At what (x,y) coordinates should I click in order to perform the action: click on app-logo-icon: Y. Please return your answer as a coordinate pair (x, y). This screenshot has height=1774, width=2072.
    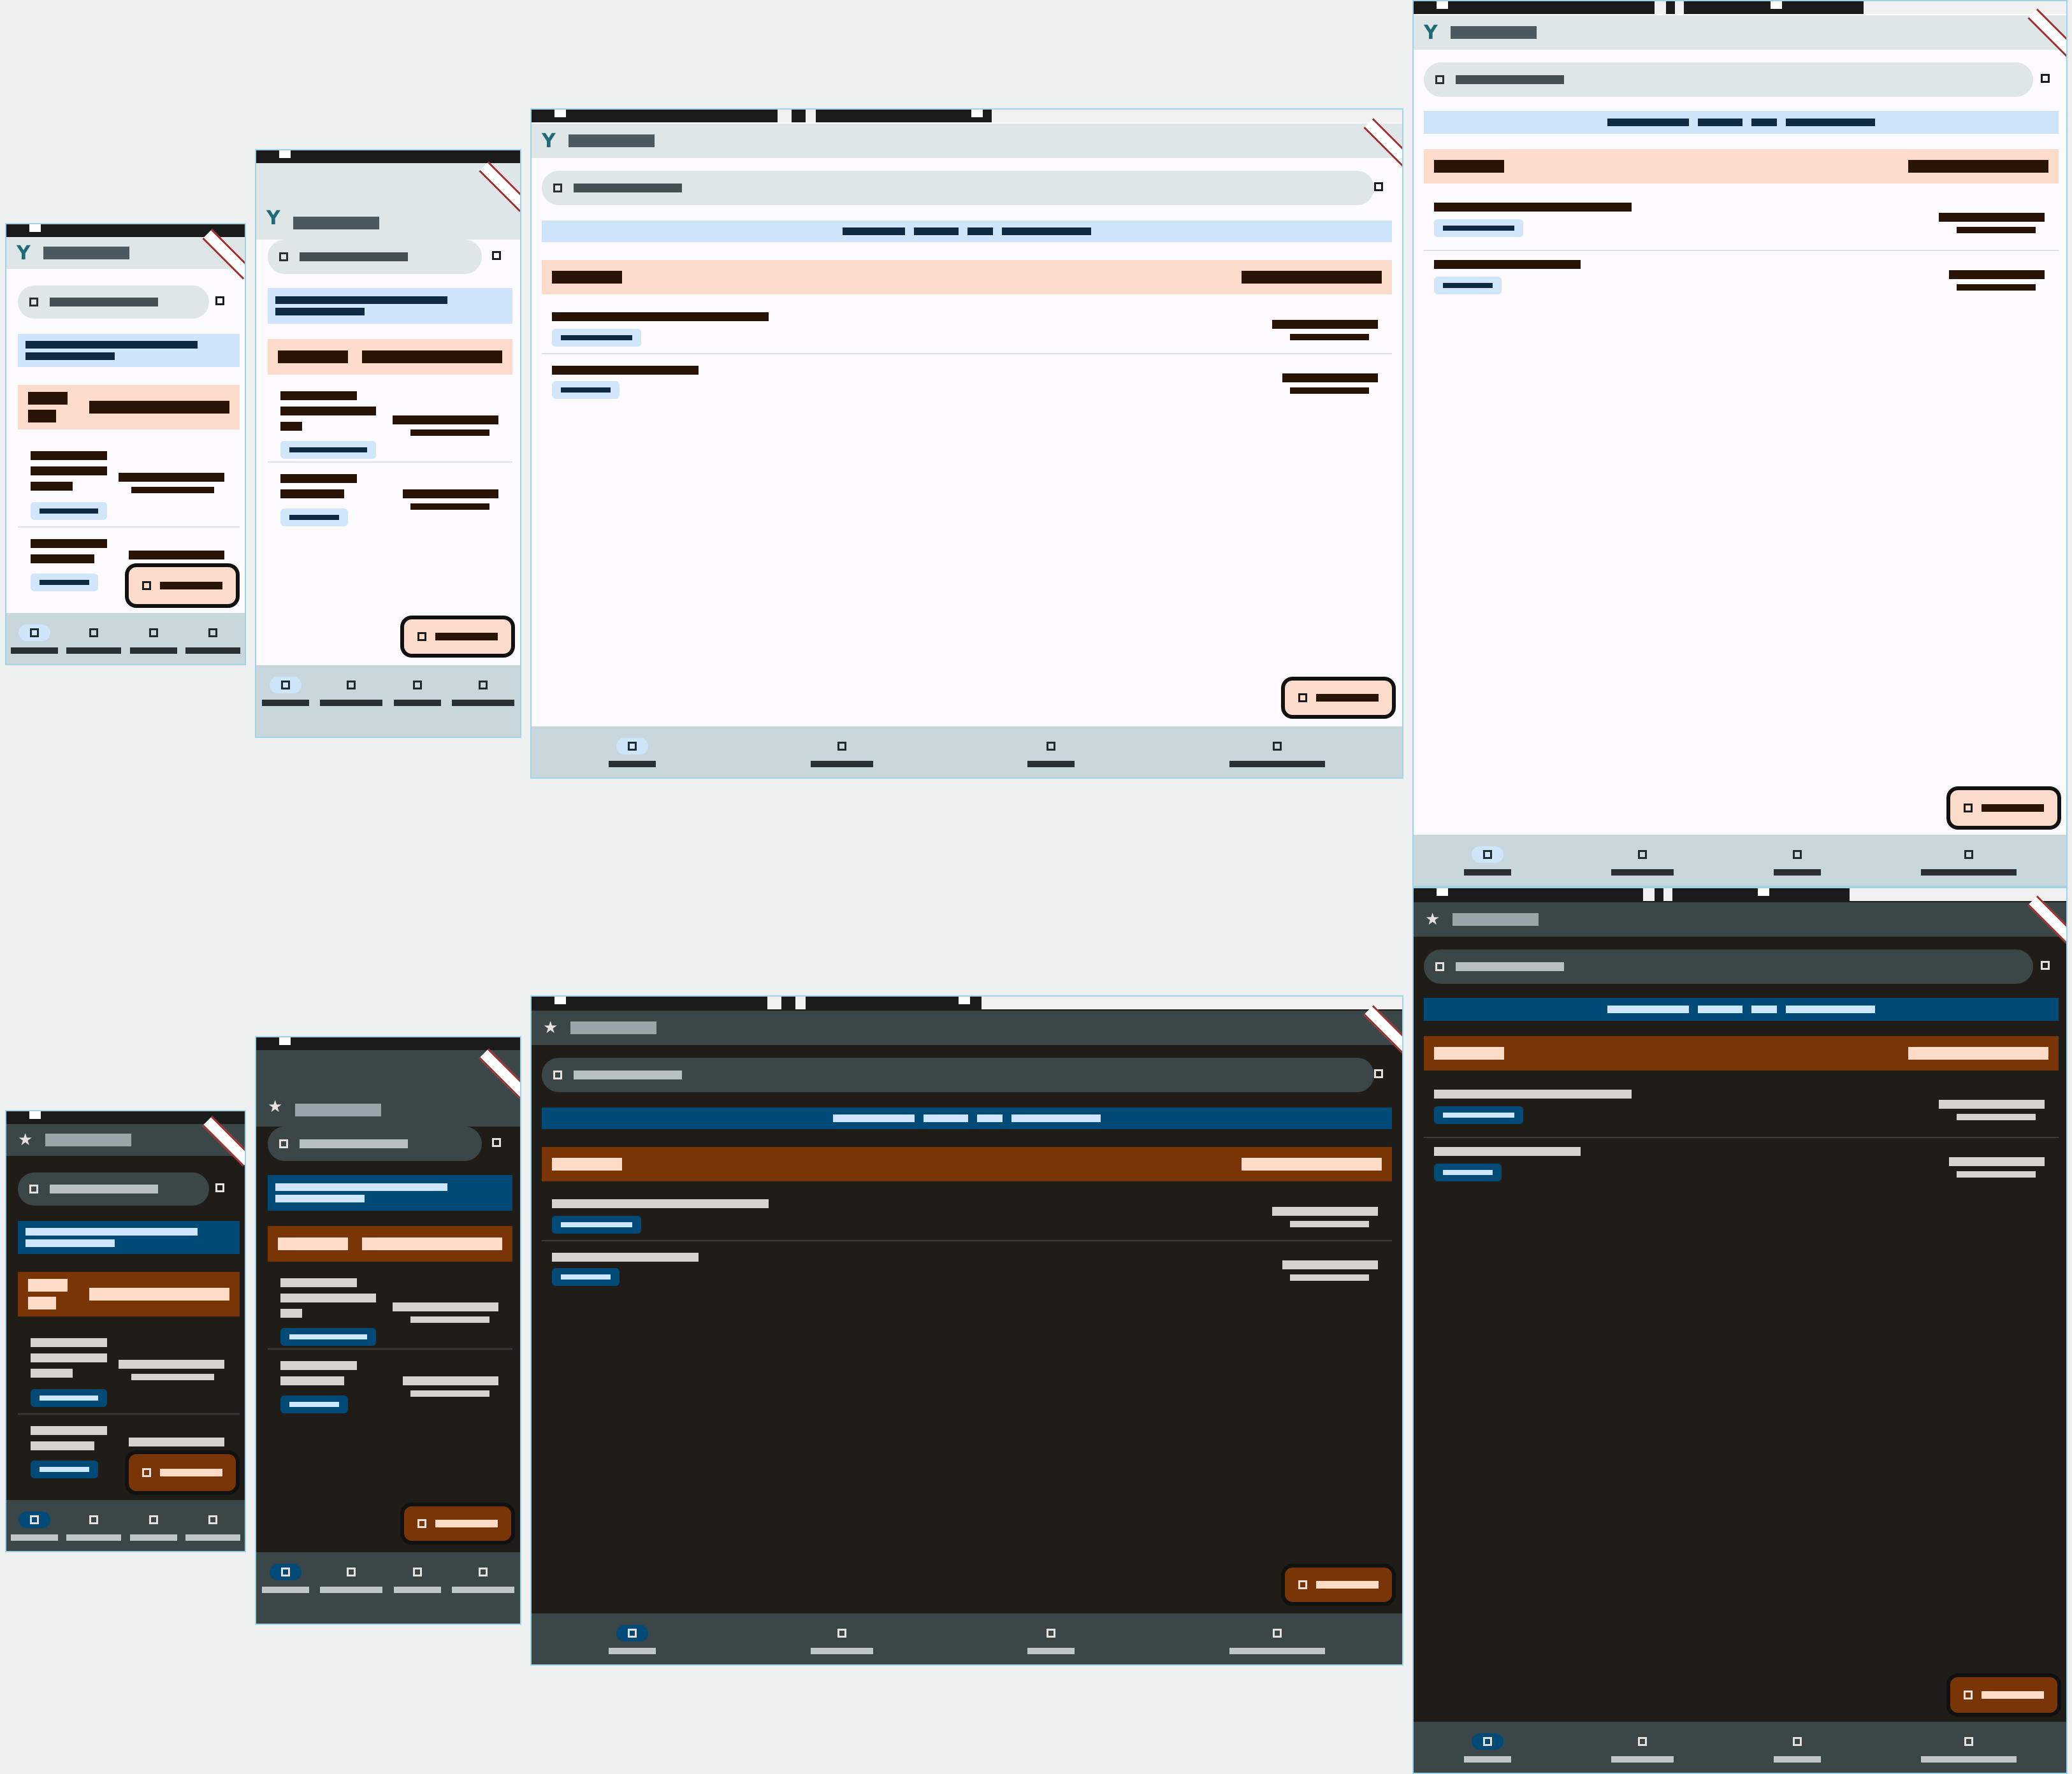
    Looking at the image, I should click on (549, 140).